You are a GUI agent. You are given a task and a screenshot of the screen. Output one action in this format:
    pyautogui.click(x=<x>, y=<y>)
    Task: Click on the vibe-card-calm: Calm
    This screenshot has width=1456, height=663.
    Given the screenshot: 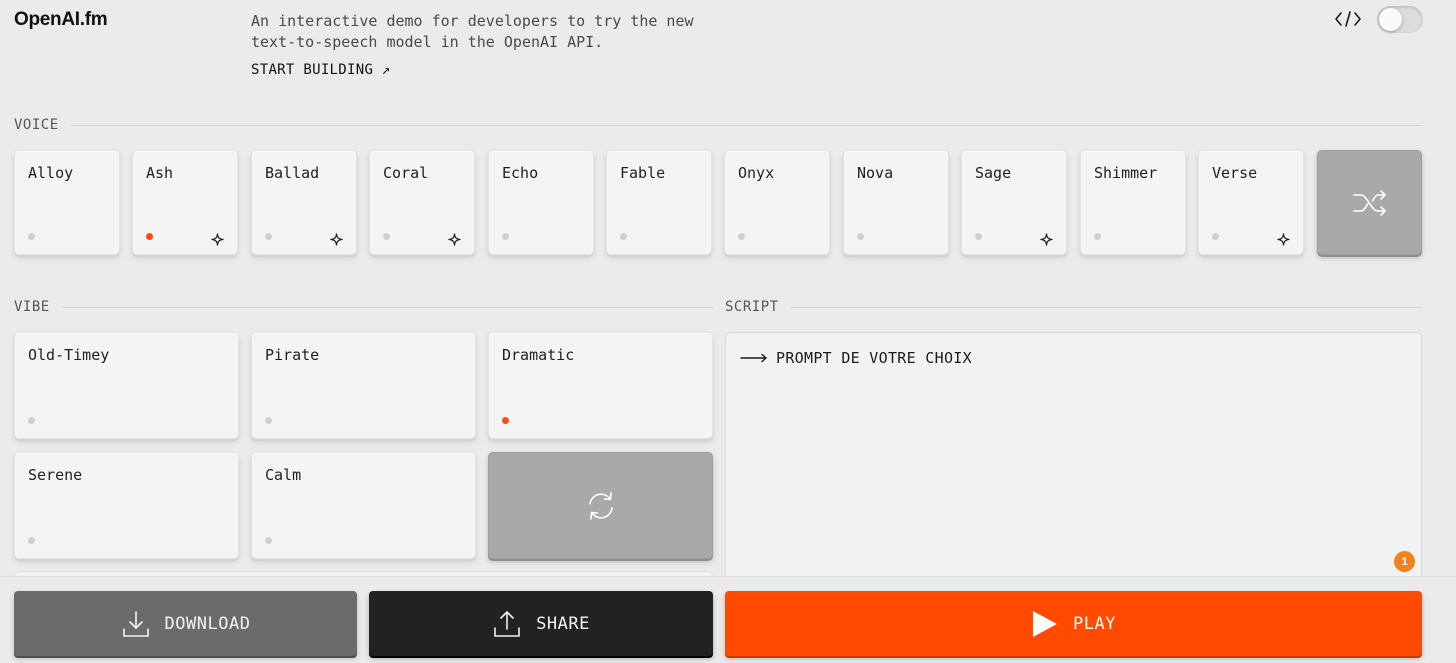 What is the action you would take?
    pyautogui.click(x=363, y=505)
    